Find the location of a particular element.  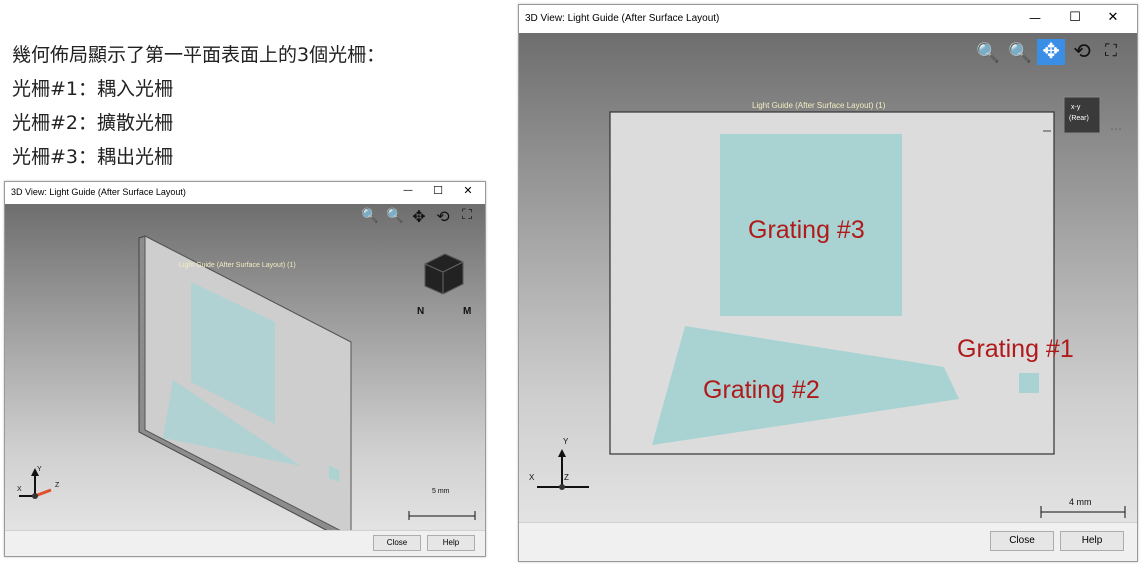

grating-3-label: Grating #3 is located at coordinates (806, 230).